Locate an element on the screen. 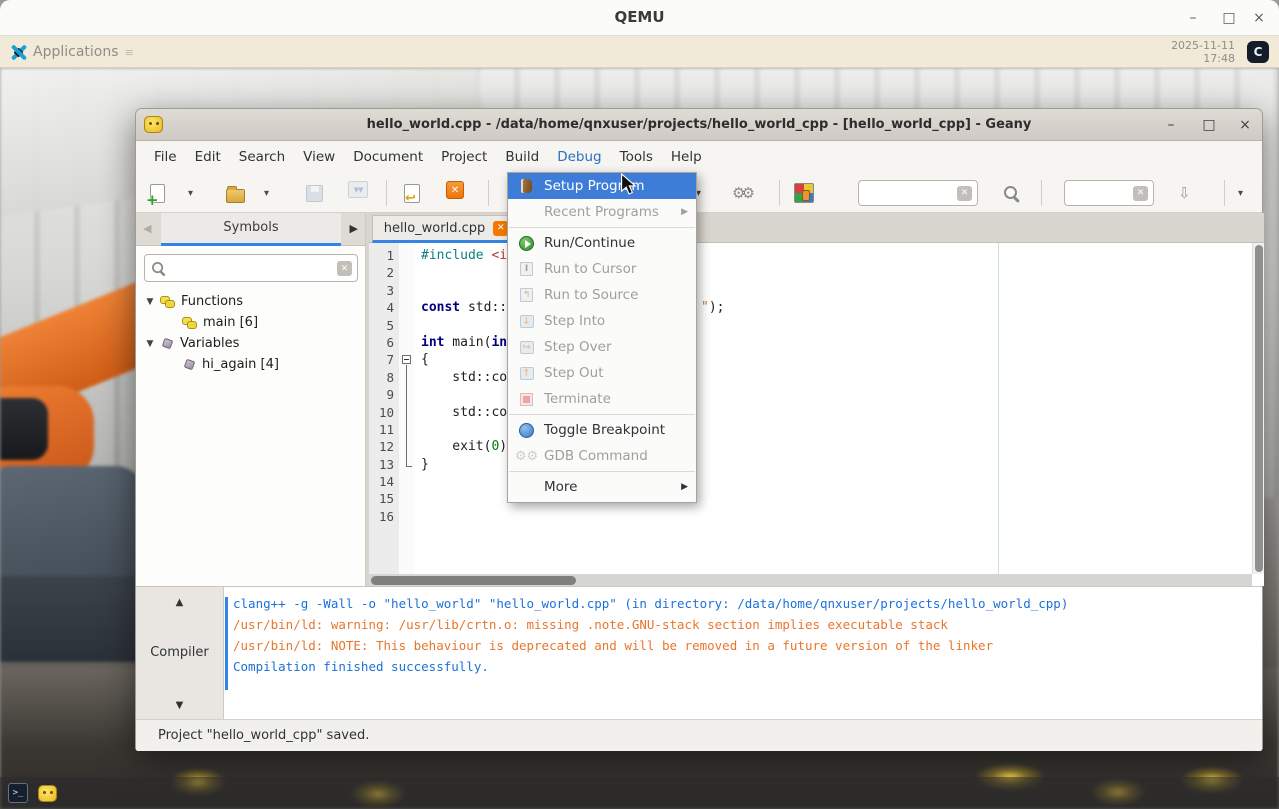  symbols-filter-input: ✕ is located at coordinates (251, 268).